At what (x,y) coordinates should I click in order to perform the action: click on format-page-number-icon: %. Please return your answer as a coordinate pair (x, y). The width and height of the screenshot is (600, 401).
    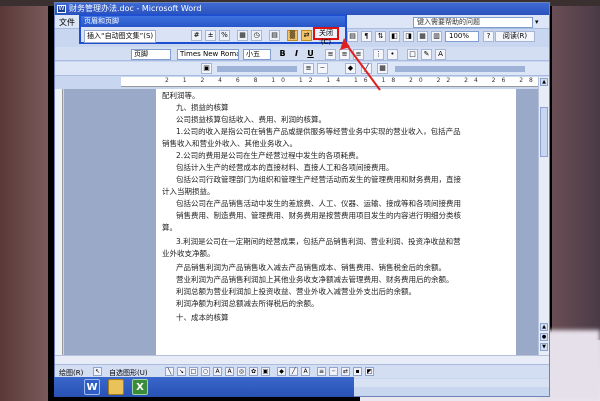
    Looking at the image, I should click on (224, 35).